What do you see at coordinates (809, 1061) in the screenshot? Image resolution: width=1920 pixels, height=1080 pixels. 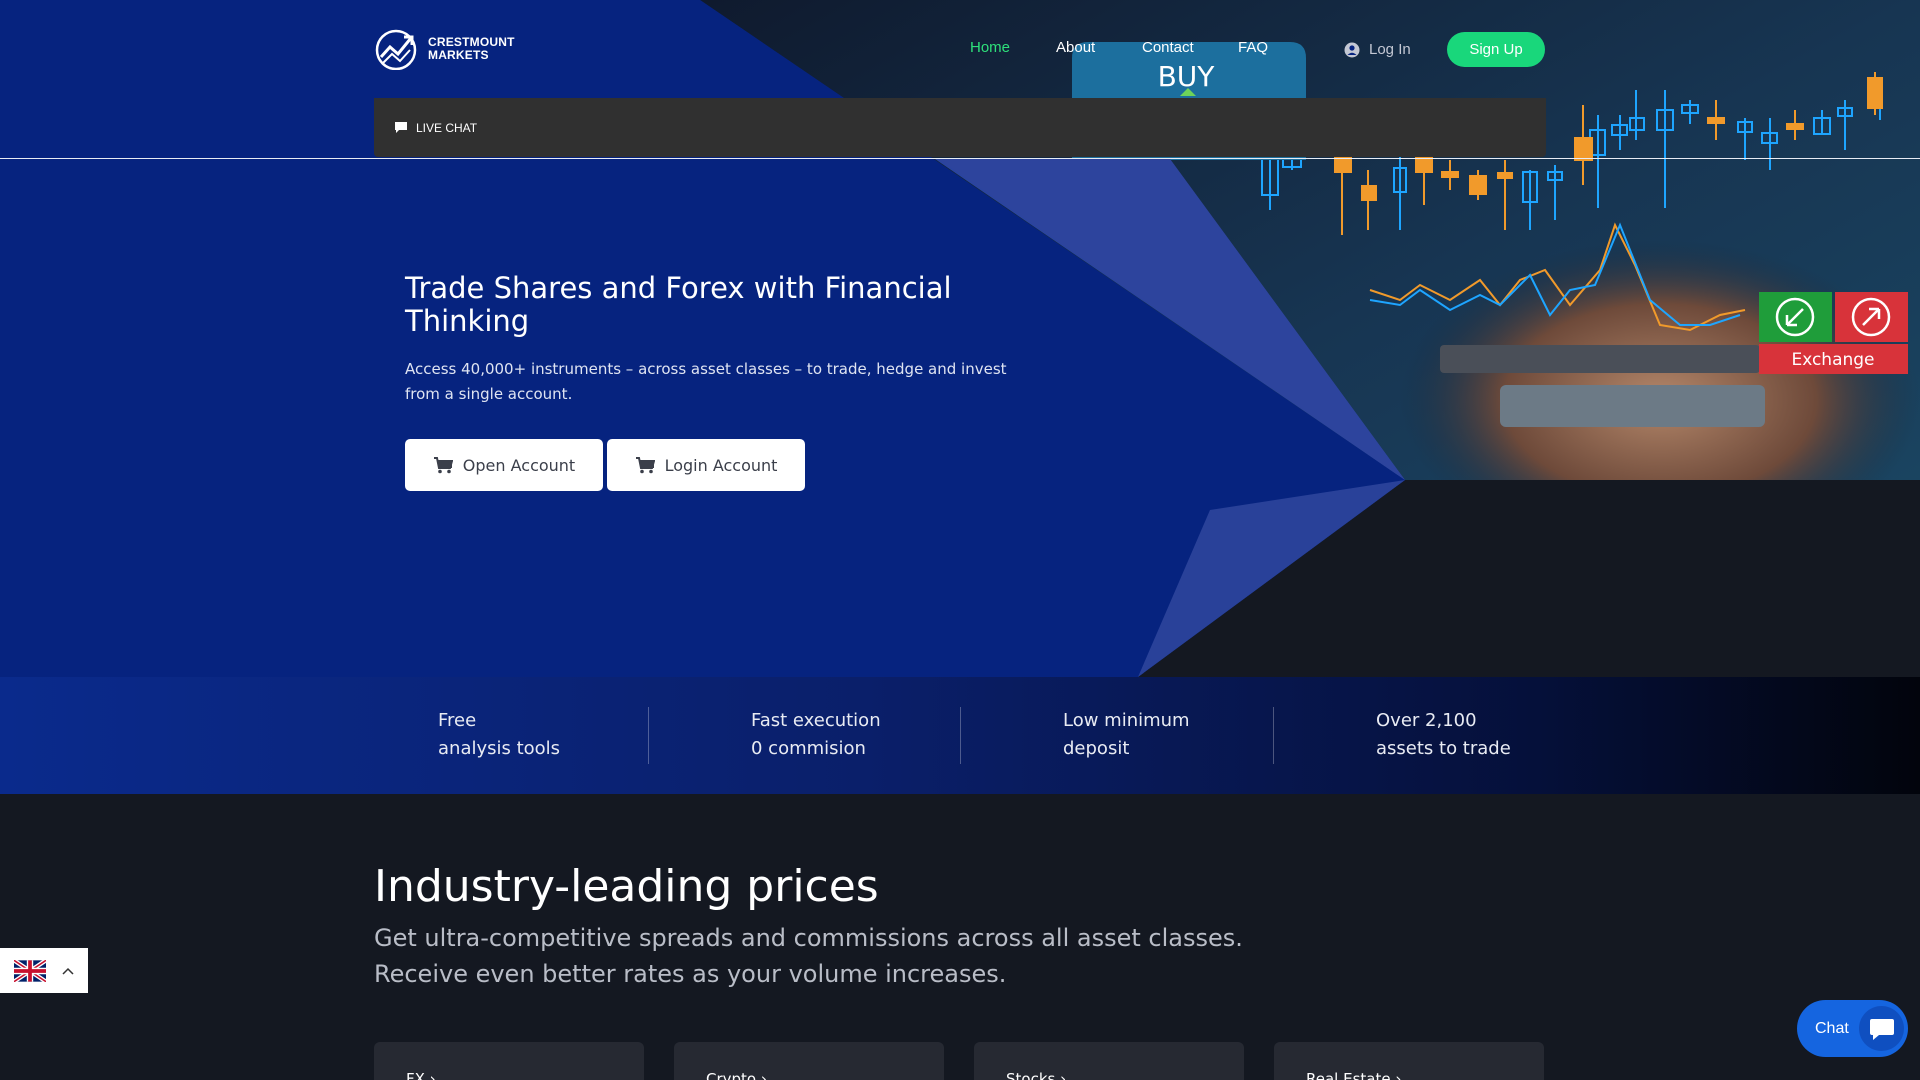 I see `asset-card-crypto: Crypto ›` at bounding box center [809, 1061].